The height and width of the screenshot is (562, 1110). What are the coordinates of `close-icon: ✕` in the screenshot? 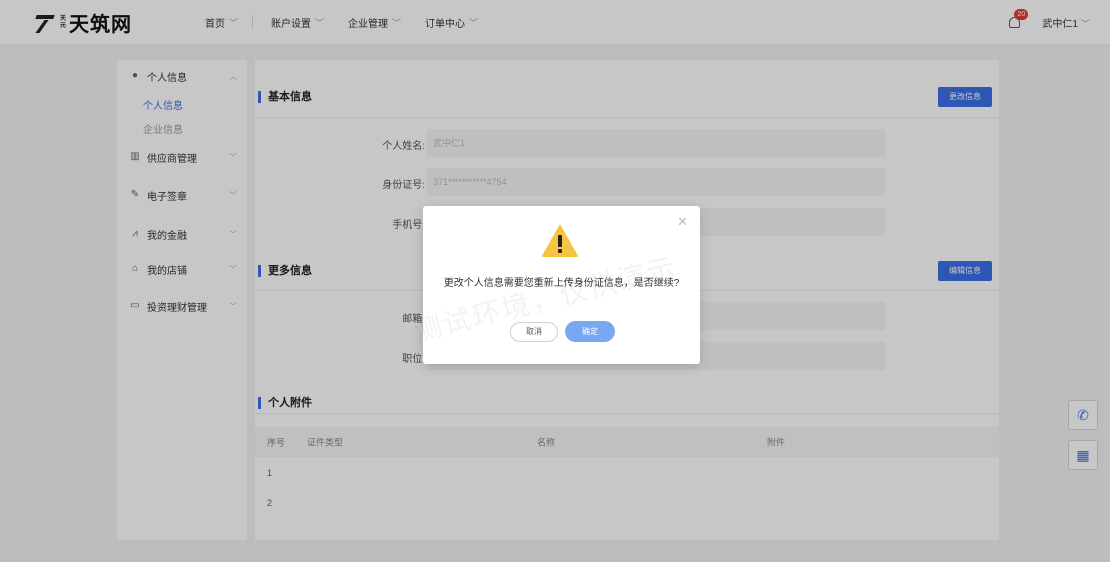 It's located at (682, 222).